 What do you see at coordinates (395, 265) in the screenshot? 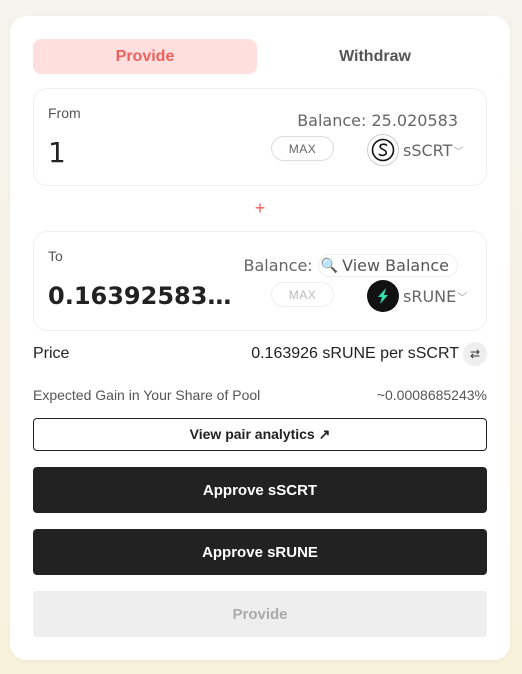
I see `view-balance-label: View Balance` at bounding box center [395, 265].